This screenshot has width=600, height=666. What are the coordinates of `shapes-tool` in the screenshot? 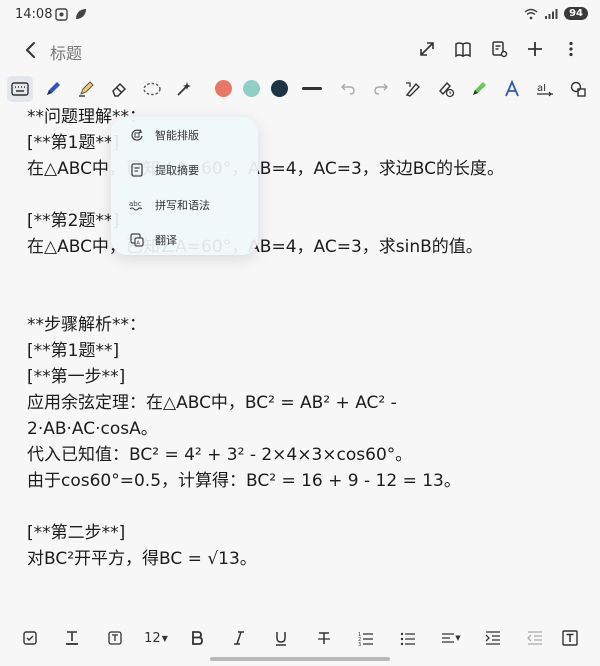 It's located at (578, 89).